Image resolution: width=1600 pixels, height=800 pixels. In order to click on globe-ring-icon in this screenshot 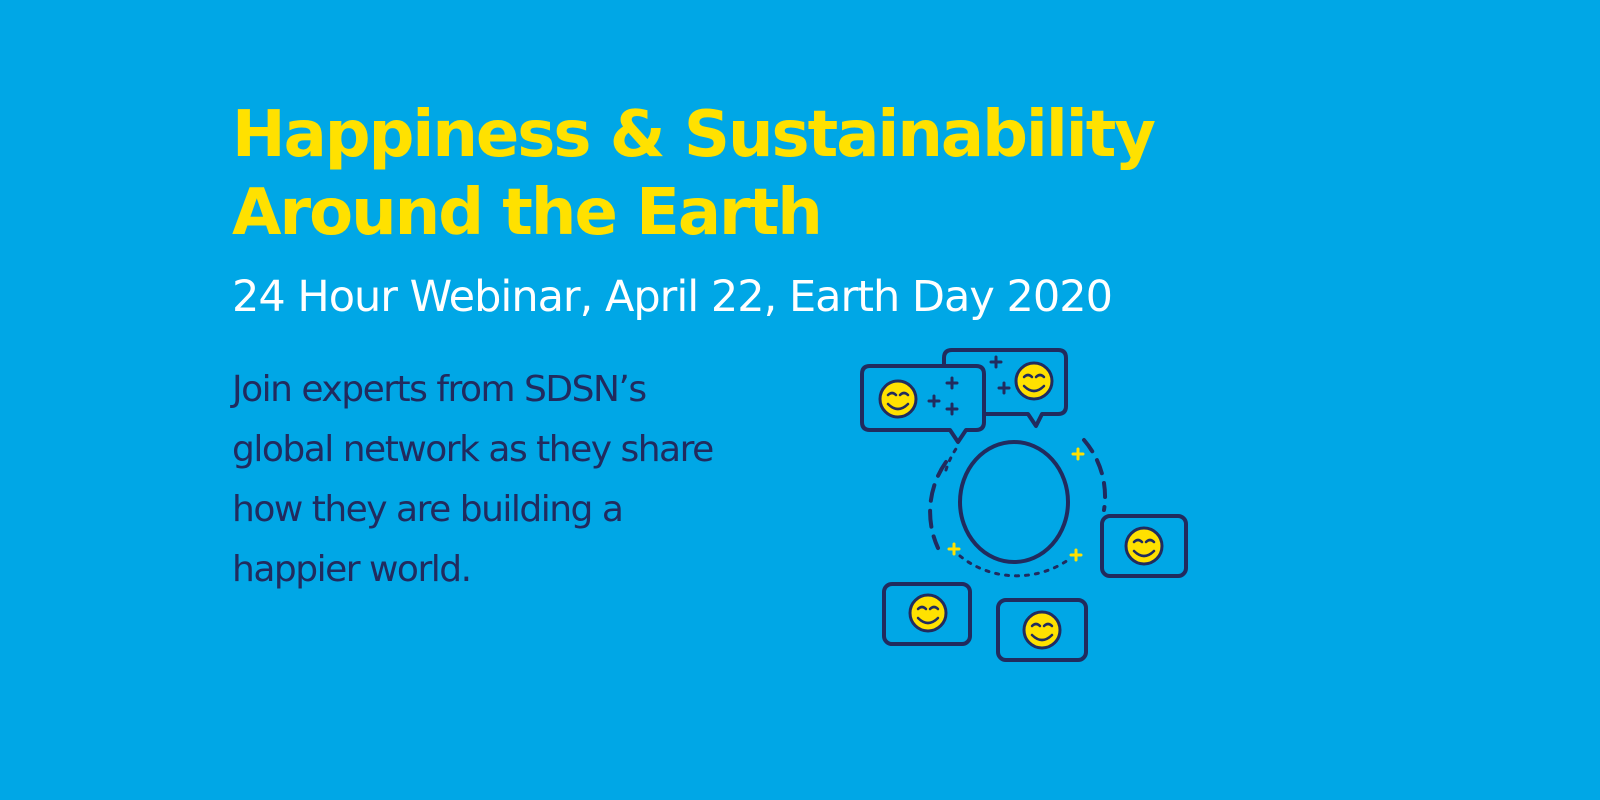, I will do `click(1018, 508)`.